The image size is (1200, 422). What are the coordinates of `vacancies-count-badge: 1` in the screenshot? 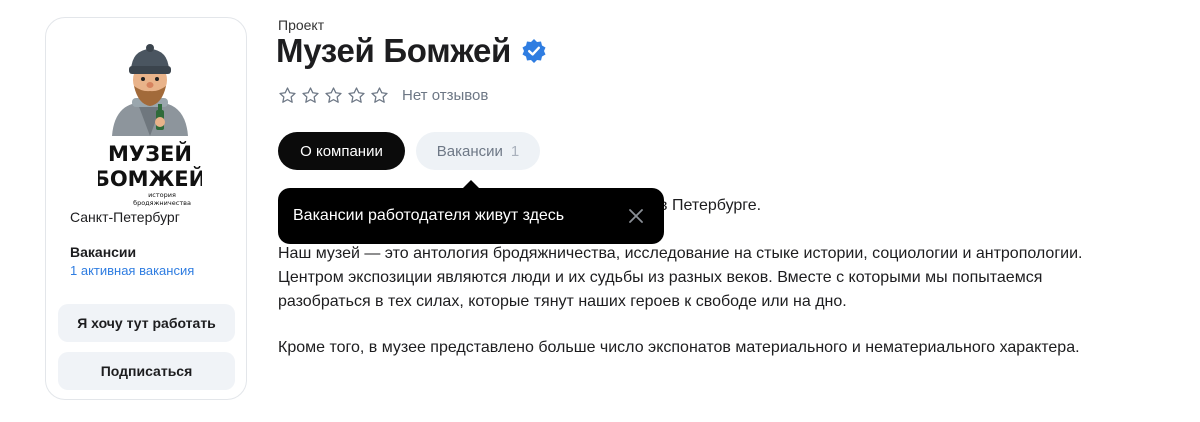 It's located at (515, 151).